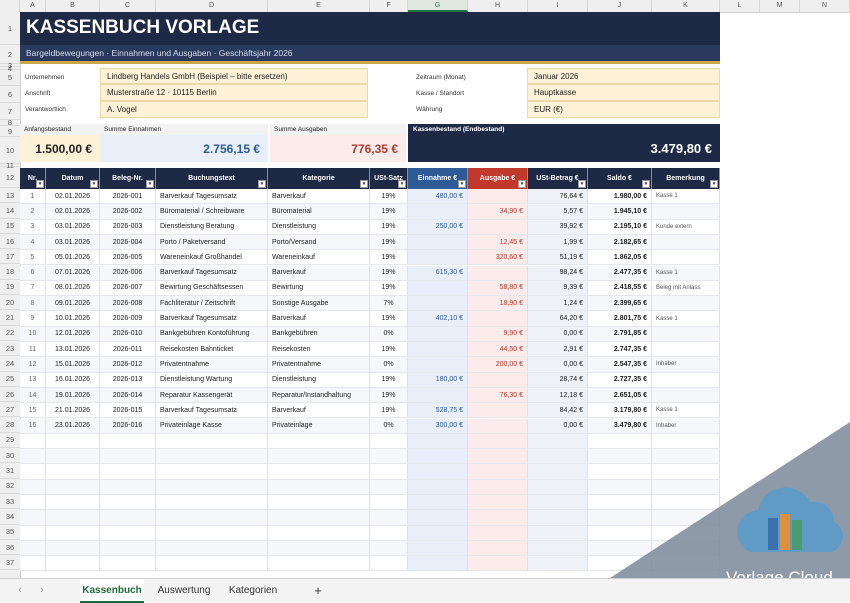 The width and height of the screenshot is (850, 603). What do you see at coordinates (73, 6) in the screenshot?
I see `column-header-b: B` at bounding box center [73, 6].